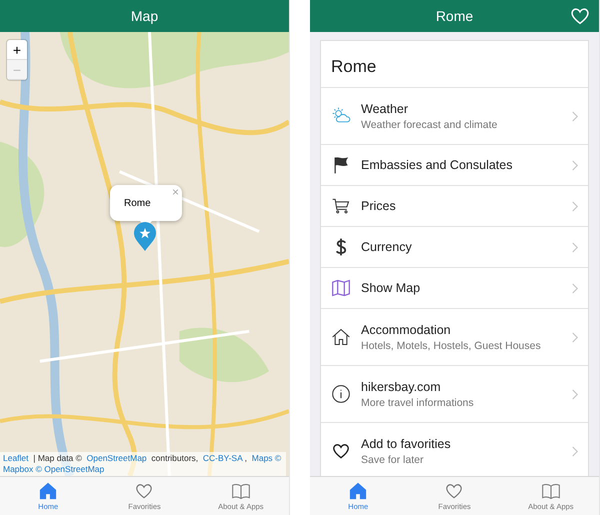 The width and height of the screenshot is (600, 515). What do you see at coordinates (116, 458) in the screenshot?
I see `attribution-link: OpenStreetMap` at bounding box center [116, 458].